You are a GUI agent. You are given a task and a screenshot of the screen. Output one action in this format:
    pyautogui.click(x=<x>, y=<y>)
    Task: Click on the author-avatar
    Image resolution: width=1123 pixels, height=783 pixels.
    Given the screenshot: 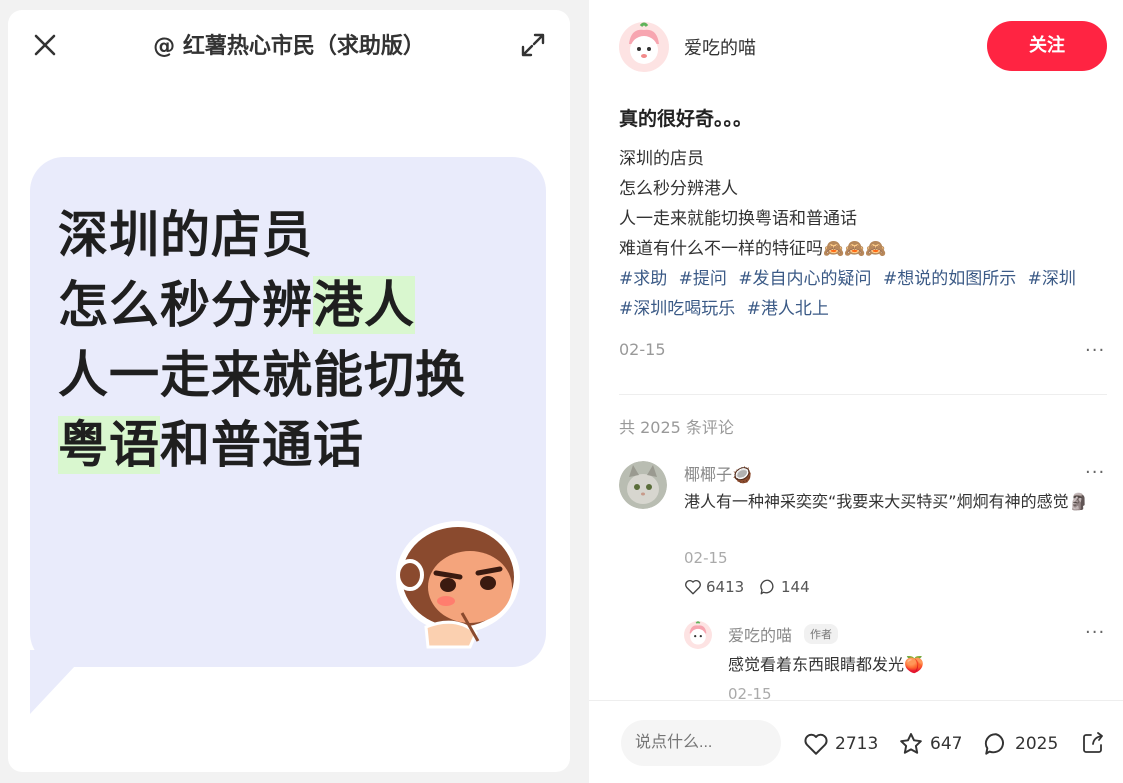 What is the action you would take?
    pyautogui.click(x=644, y=47)
    